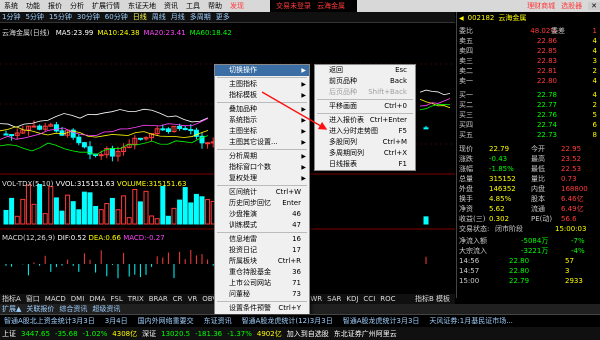  Describe the element at coordinates (97, 299) in the screenshot. I see `indicator-tab-4: DMA` at that location.